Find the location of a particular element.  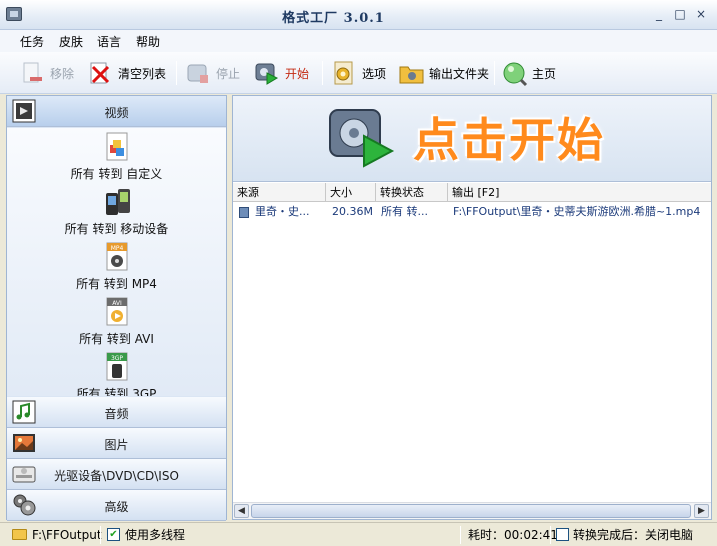

elapsed-time: 耗时：00:02:41 is located at coordinates (513, 535).